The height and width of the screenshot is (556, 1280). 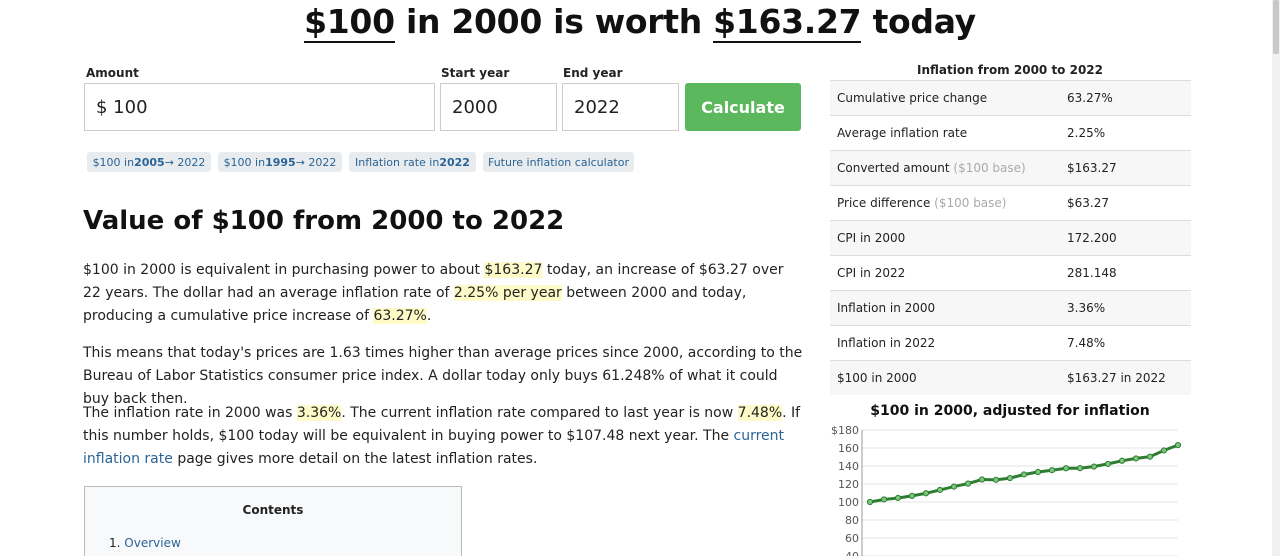 What do you see at coordinates (787, 22) in the screenshot?
I see `worth-link: $163.27` at bounding box center [787, 22].